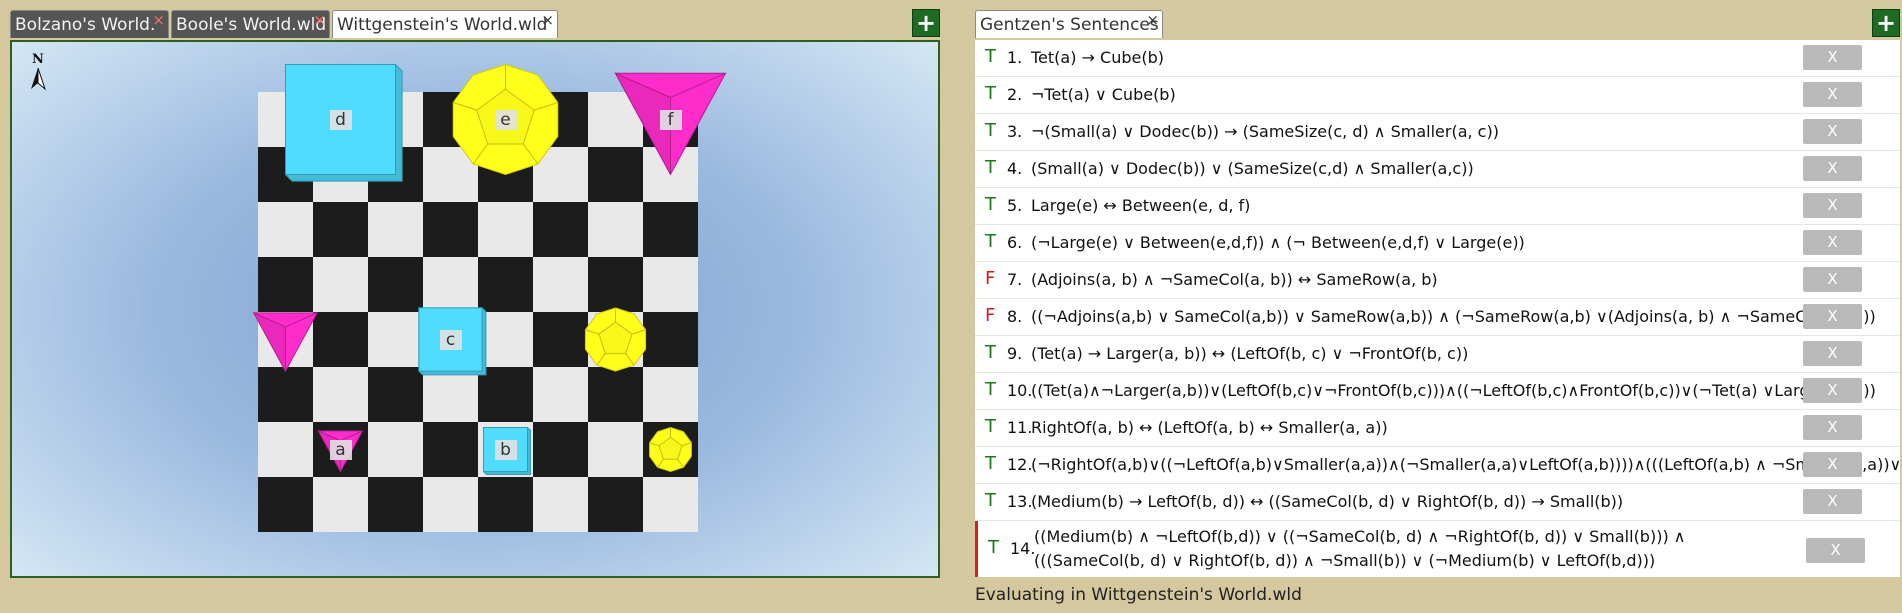 This screenshot has width=1902, height=613. Describe the element at coordinates (990, 315) in the screenshot. I see `truth-value: F` at that location.